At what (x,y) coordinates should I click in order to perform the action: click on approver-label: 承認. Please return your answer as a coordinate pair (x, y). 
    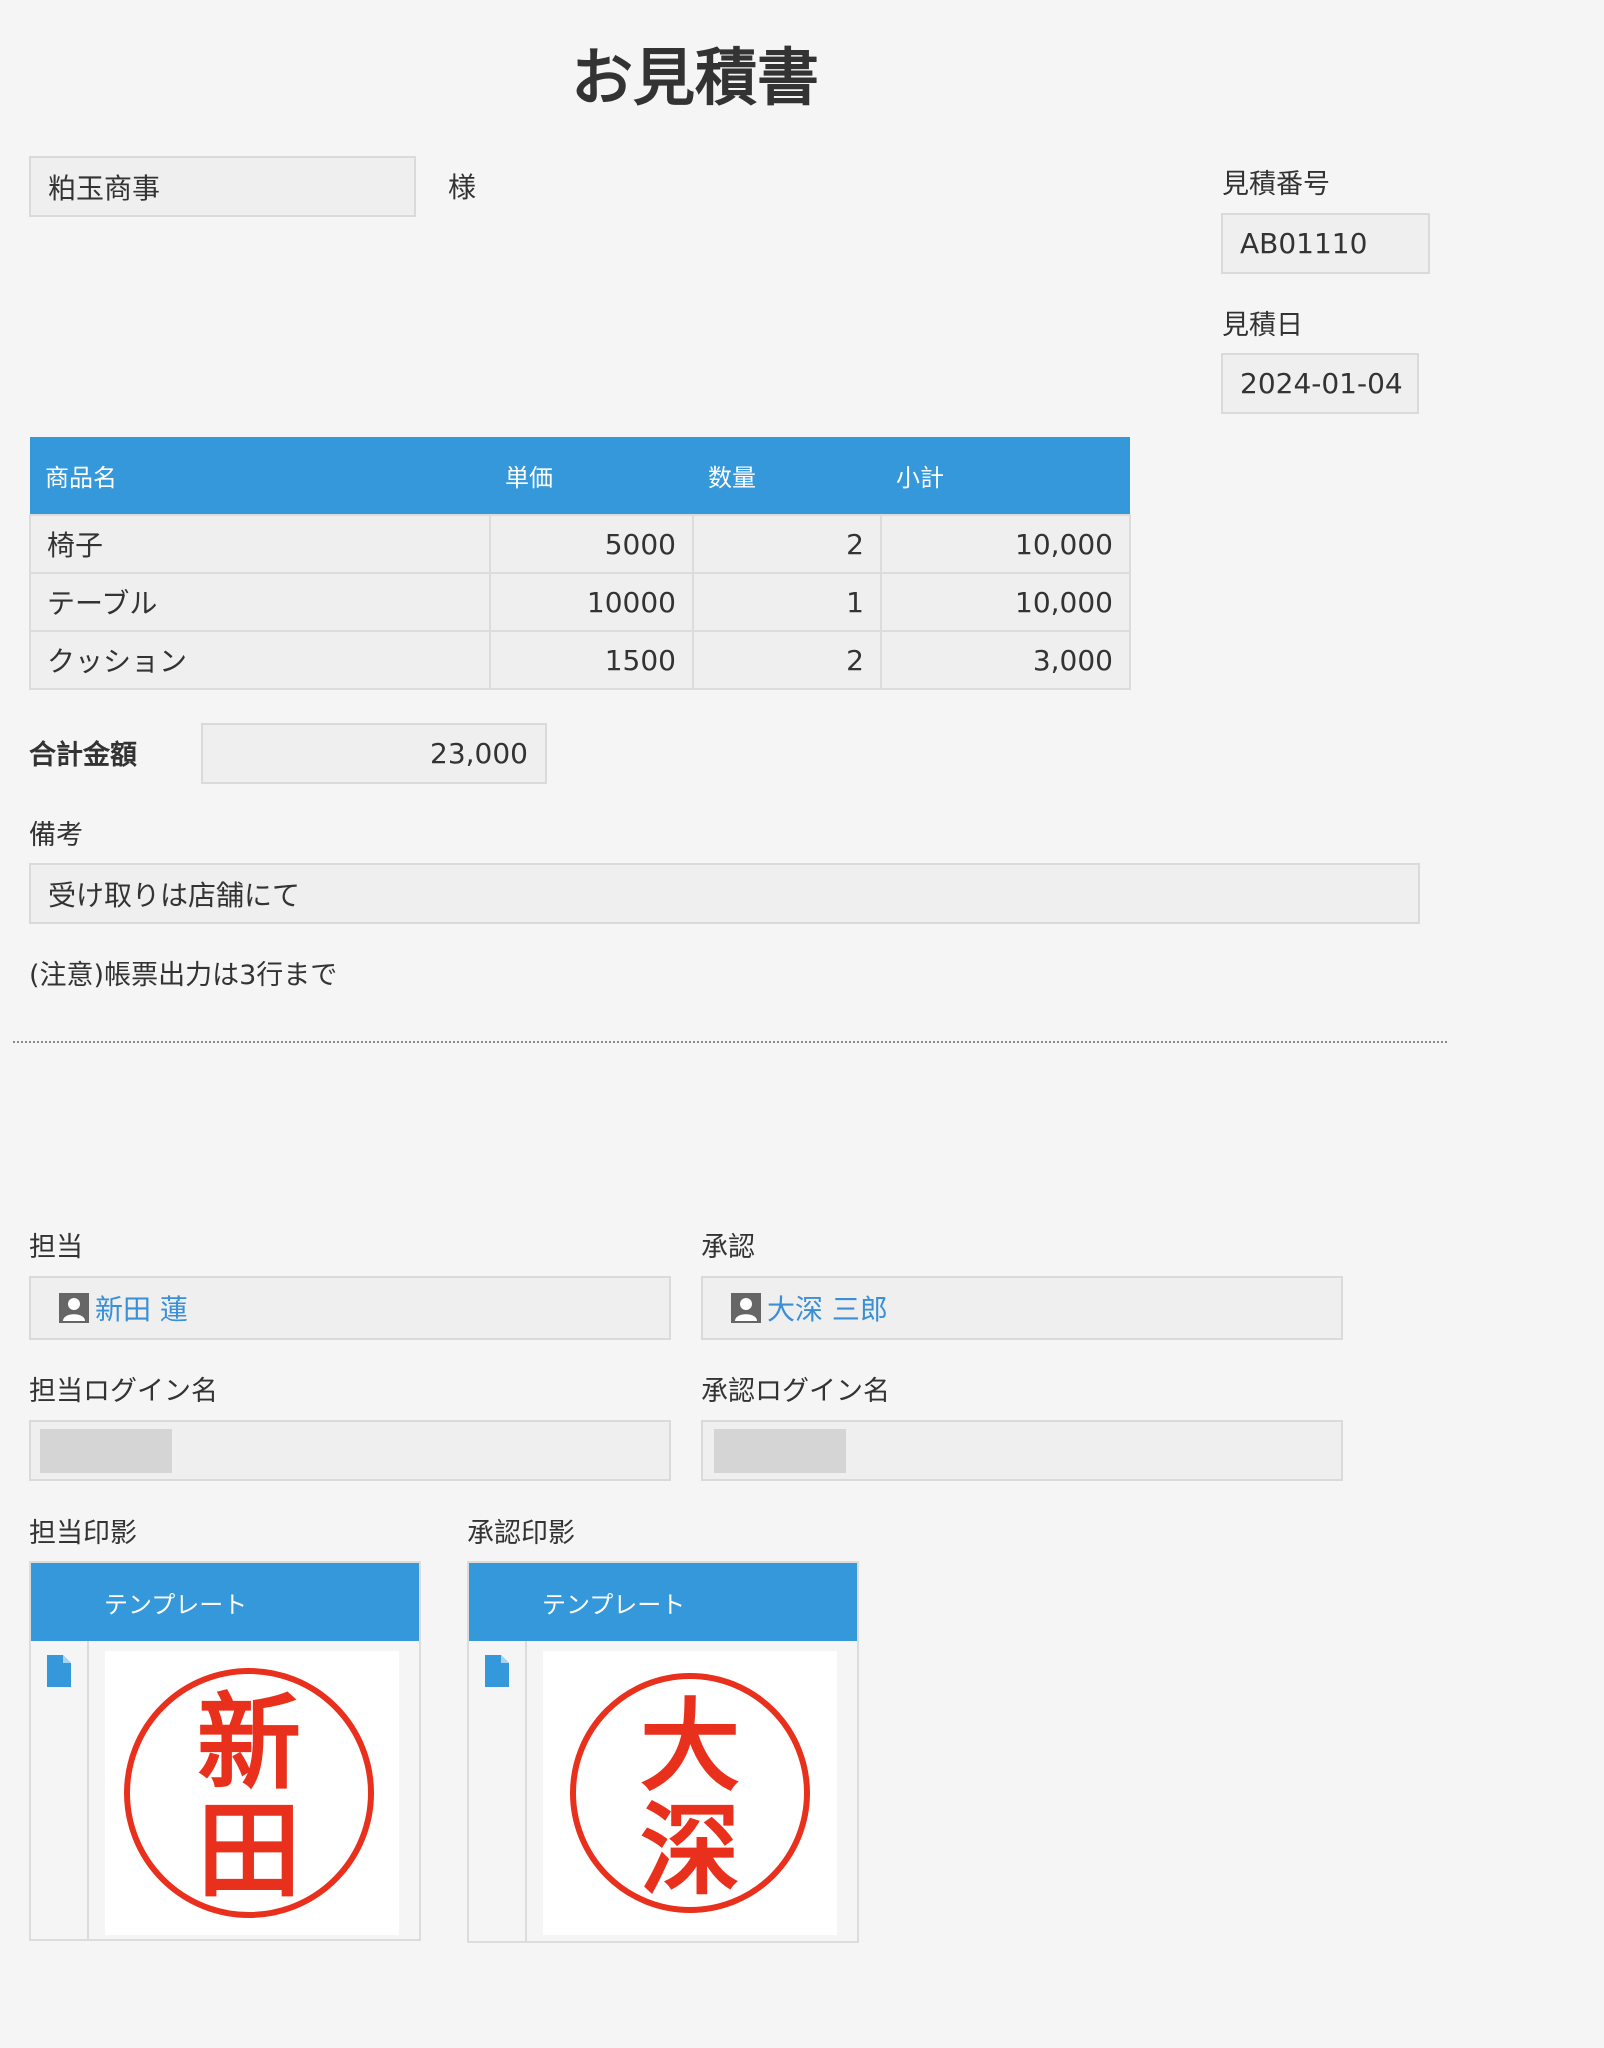
    Looking at the image, I should click on (728, 1247).